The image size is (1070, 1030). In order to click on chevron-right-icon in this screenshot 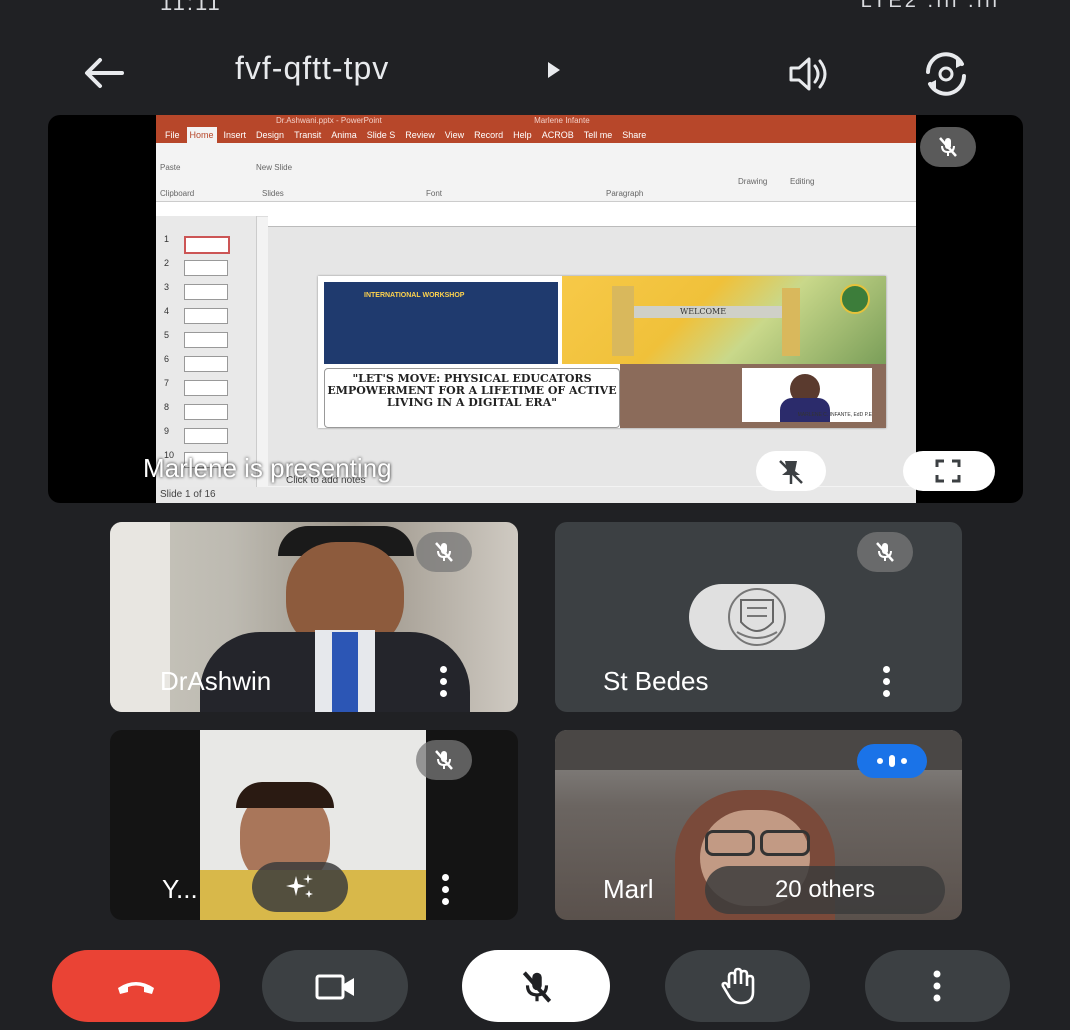, I will do `click(554, 70)`.